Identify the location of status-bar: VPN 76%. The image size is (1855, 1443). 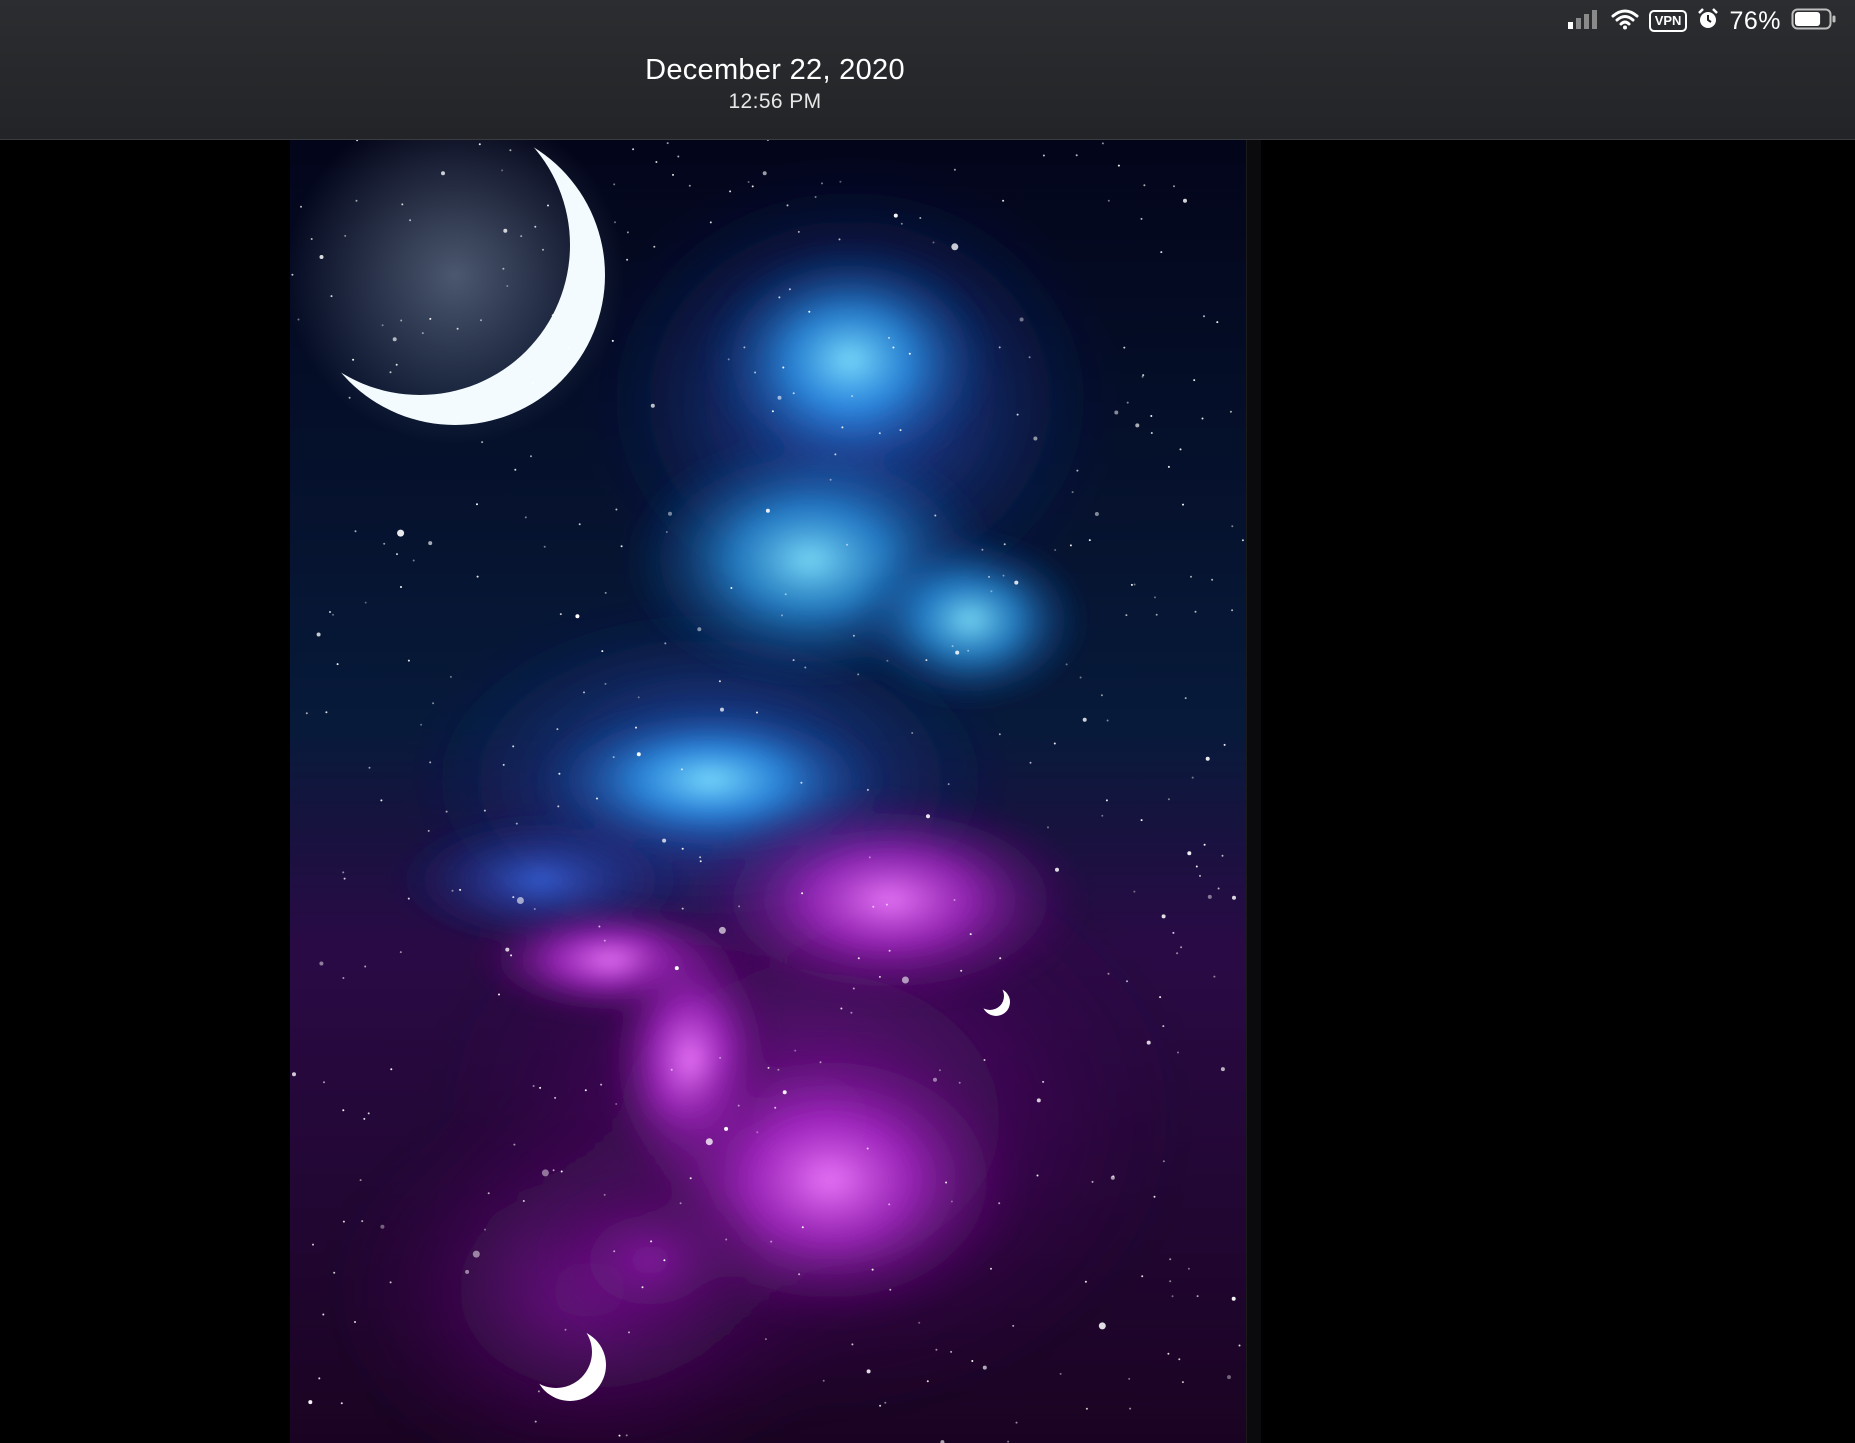
(1702, 21).